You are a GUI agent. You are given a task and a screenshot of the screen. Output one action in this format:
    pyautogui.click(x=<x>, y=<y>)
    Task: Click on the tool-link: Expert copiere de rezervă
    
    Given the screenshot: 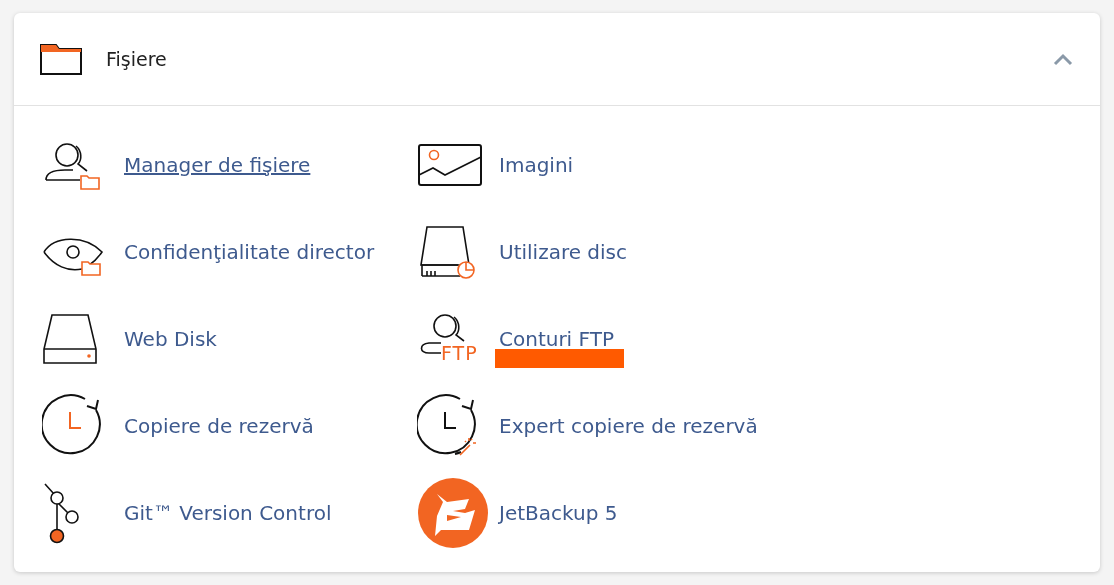 What is the action you would take?
    pyautogui.click(x=628, y=425)
    